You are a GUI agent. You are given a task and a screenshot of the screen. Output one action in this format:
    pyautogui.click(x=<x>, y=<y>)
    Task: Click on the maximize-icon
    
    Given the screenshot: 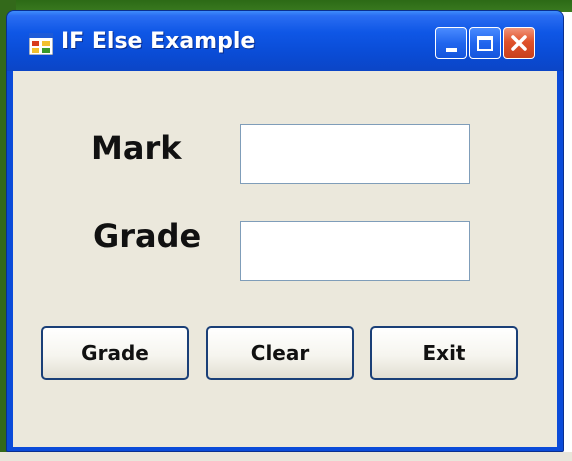 What is the action you would take?
    pyautogui.click(x=485, y=43)
    